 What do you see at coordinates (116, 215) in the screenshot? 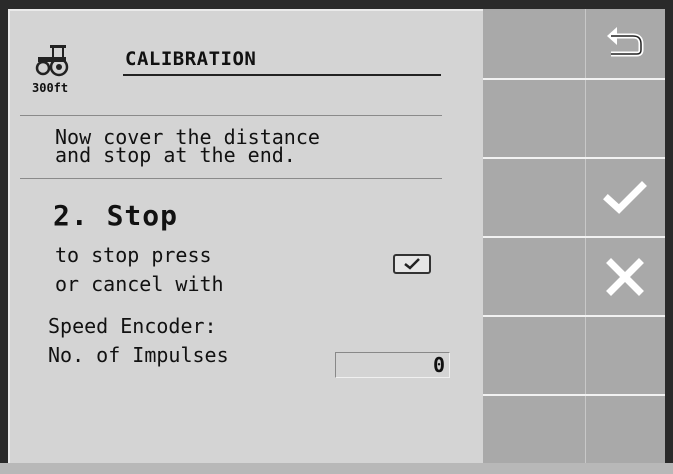
I see `step-heading: 2. Stop` at bounding box center [116, 215].